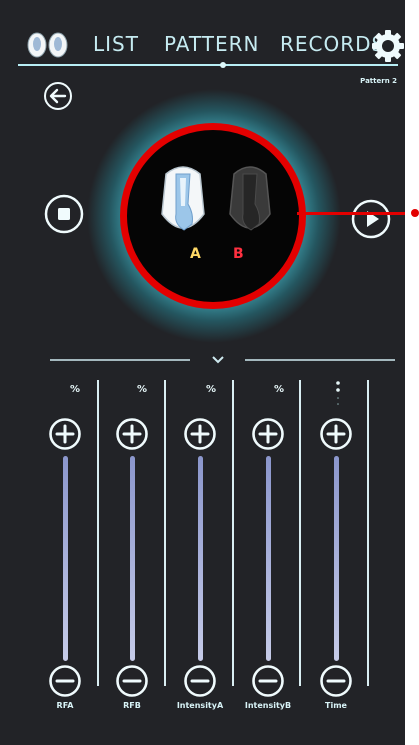 The width and height of the screenshot is (419, 745). What do you see at coordinates (195, 254) in the screenshot?
I see `device-a-label: A` at bounding box center [195, 254].